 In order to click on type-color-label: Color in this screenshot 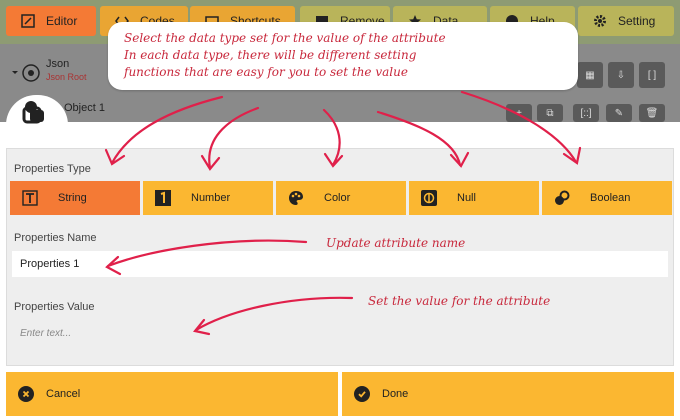, I will do `click(337, 198)`.